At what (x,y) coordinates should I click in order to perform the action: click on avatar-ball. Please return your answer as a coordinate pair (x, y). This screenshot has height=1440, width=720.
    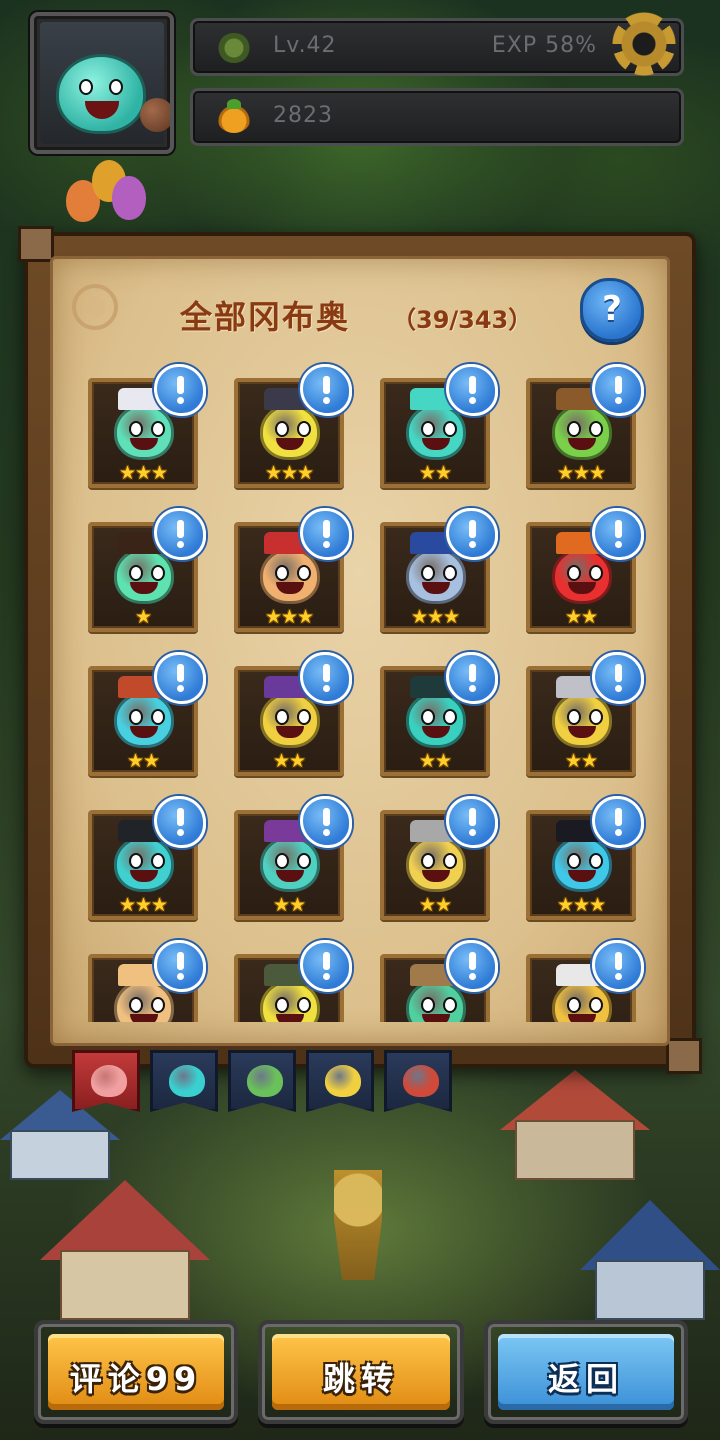
    Looking at the image, I should click on (155, 115).